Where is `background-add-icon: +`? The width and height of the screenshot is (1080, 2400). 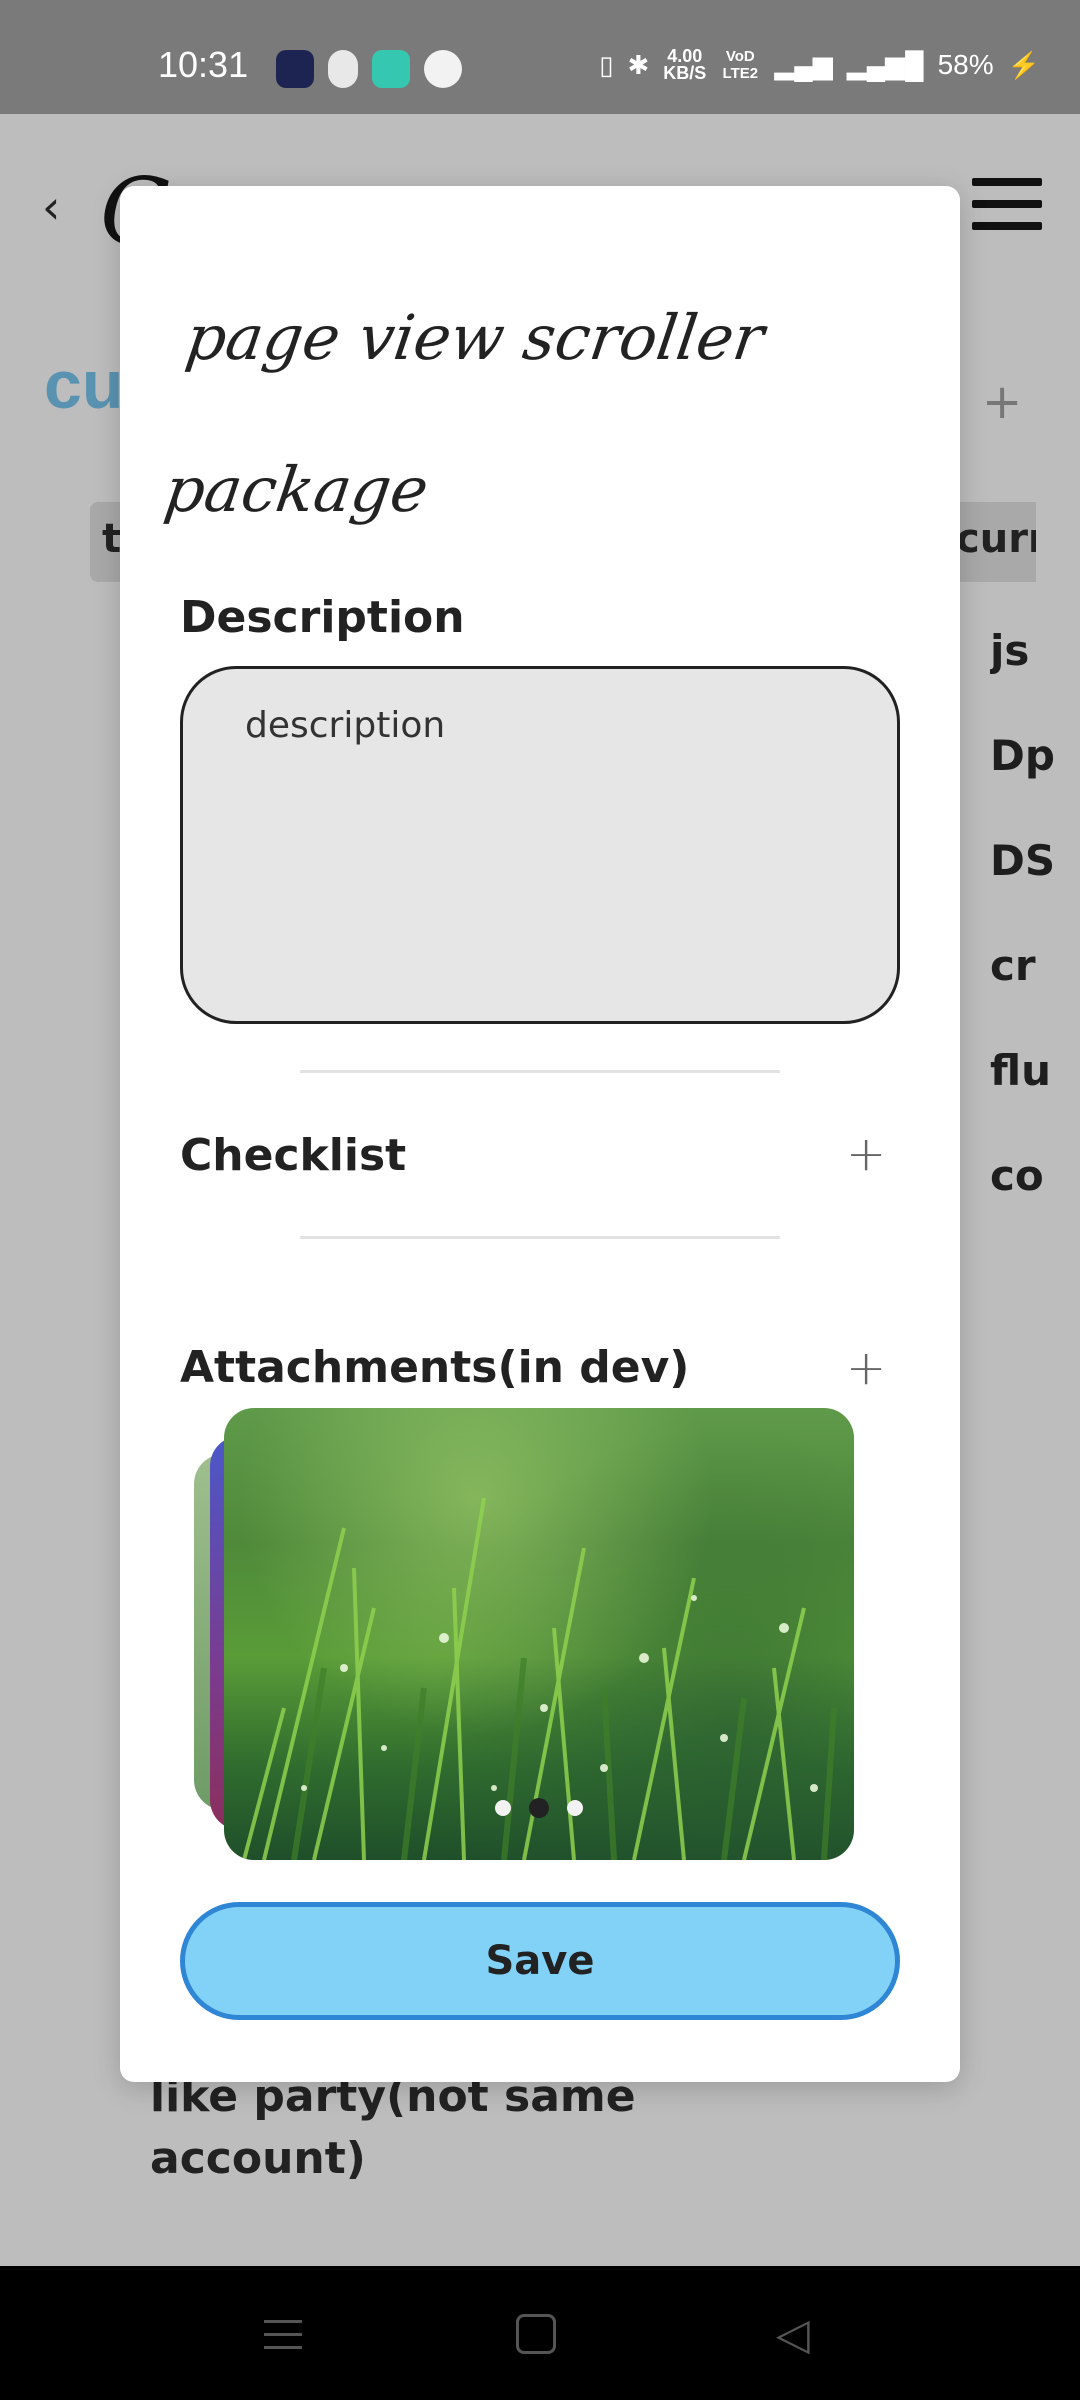 background-add-icon: + is located at coordinates (1002, 402).